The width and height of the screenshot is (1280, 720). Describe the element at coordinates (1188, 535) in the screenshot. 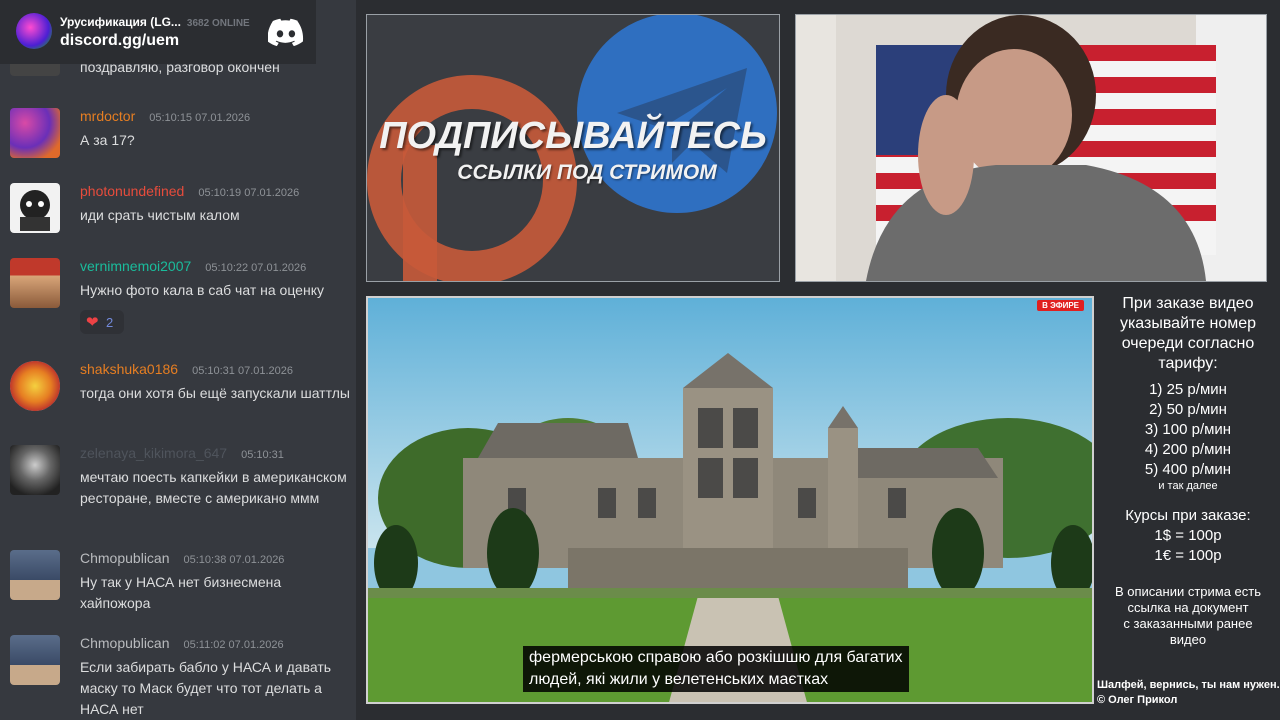

I see `rate-item: 1$ = 100р` at that location.